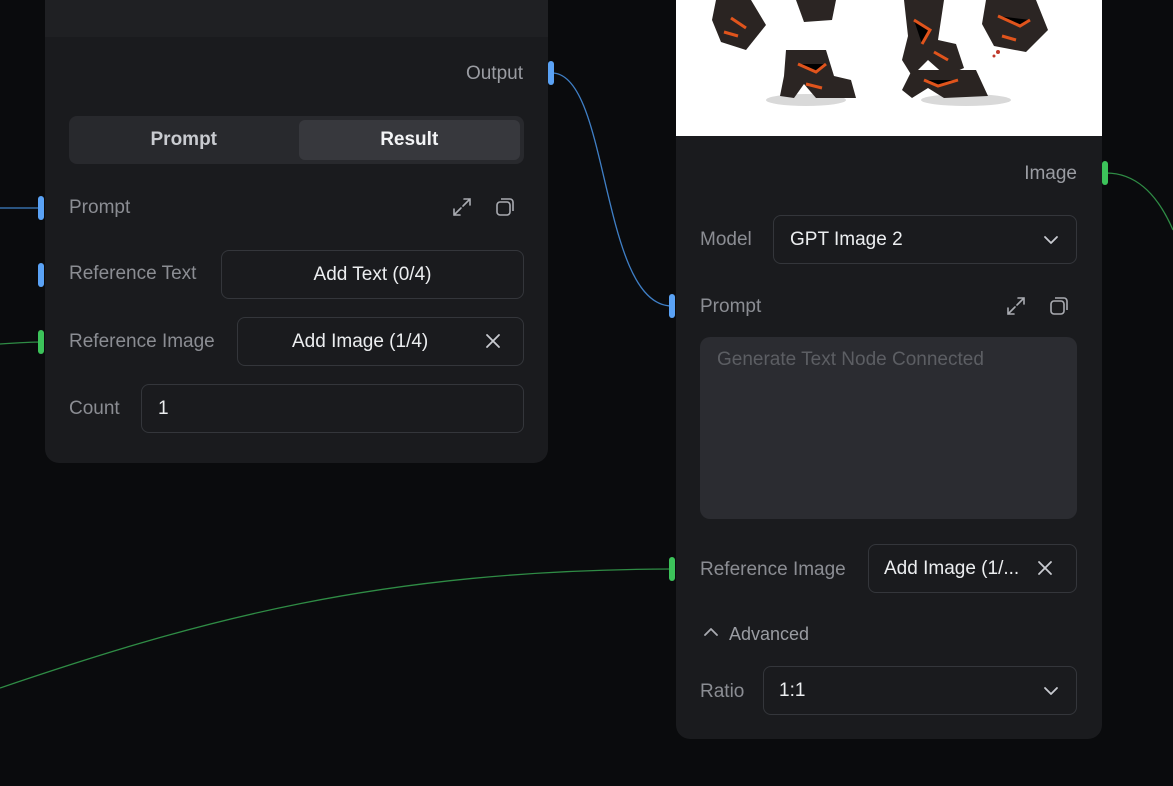 Image resolution: width=1173 pixels, height=786 pixels. Describe the element at coordinates (1050, 173) in the screenshot. I see `image-output-label: Image` at that location.